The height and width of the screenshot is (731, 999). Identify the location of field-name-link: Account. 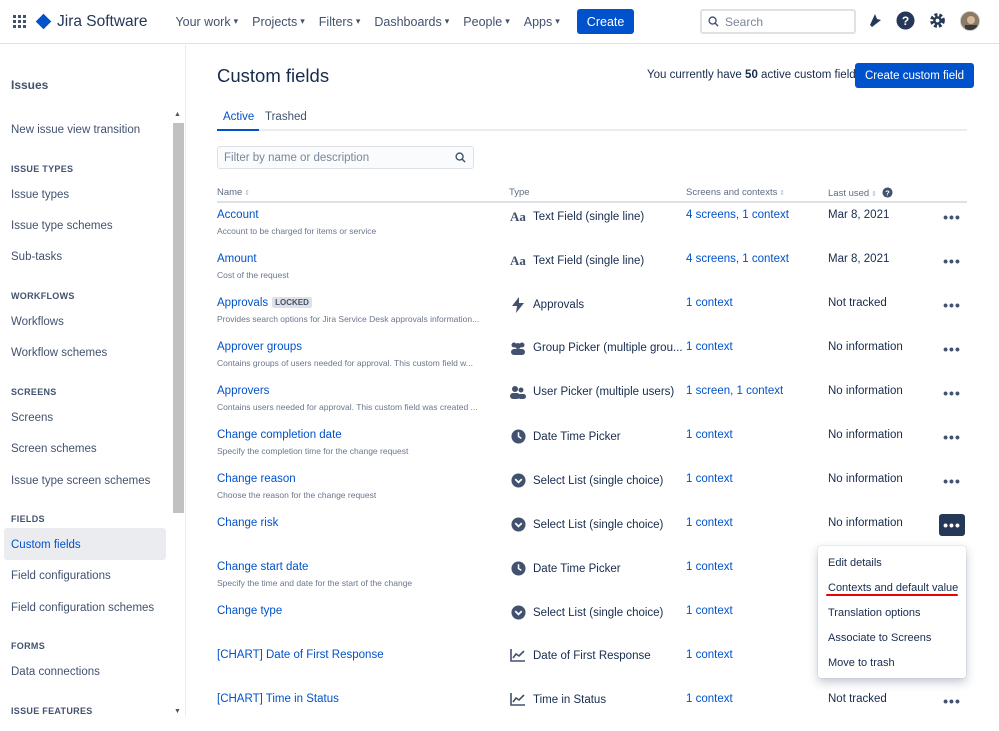
(238, 215).